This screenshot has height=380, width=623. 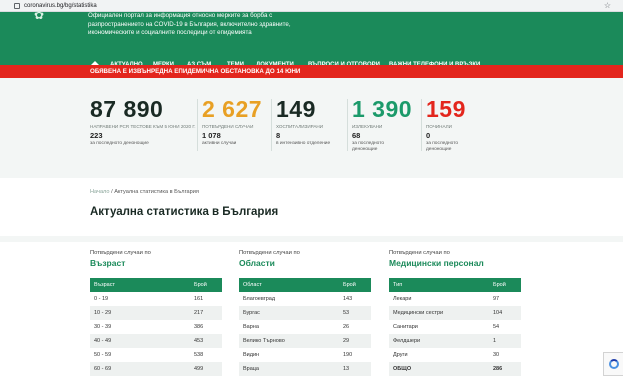 What do you see at coordinates (405, 327) in the screenshot?
I see `table-cell: Санитари` at bounding box center [405, 327].